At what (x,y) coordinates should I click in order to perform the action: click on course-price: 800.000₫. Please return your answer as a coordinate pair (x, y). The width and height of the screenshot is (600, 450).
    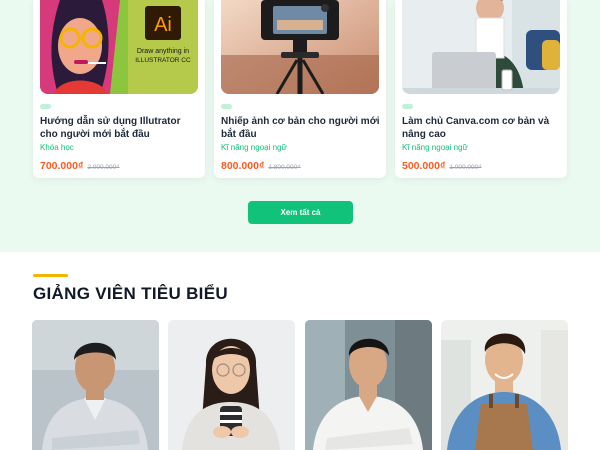
    Looking at the image, I should click on (243, 166).